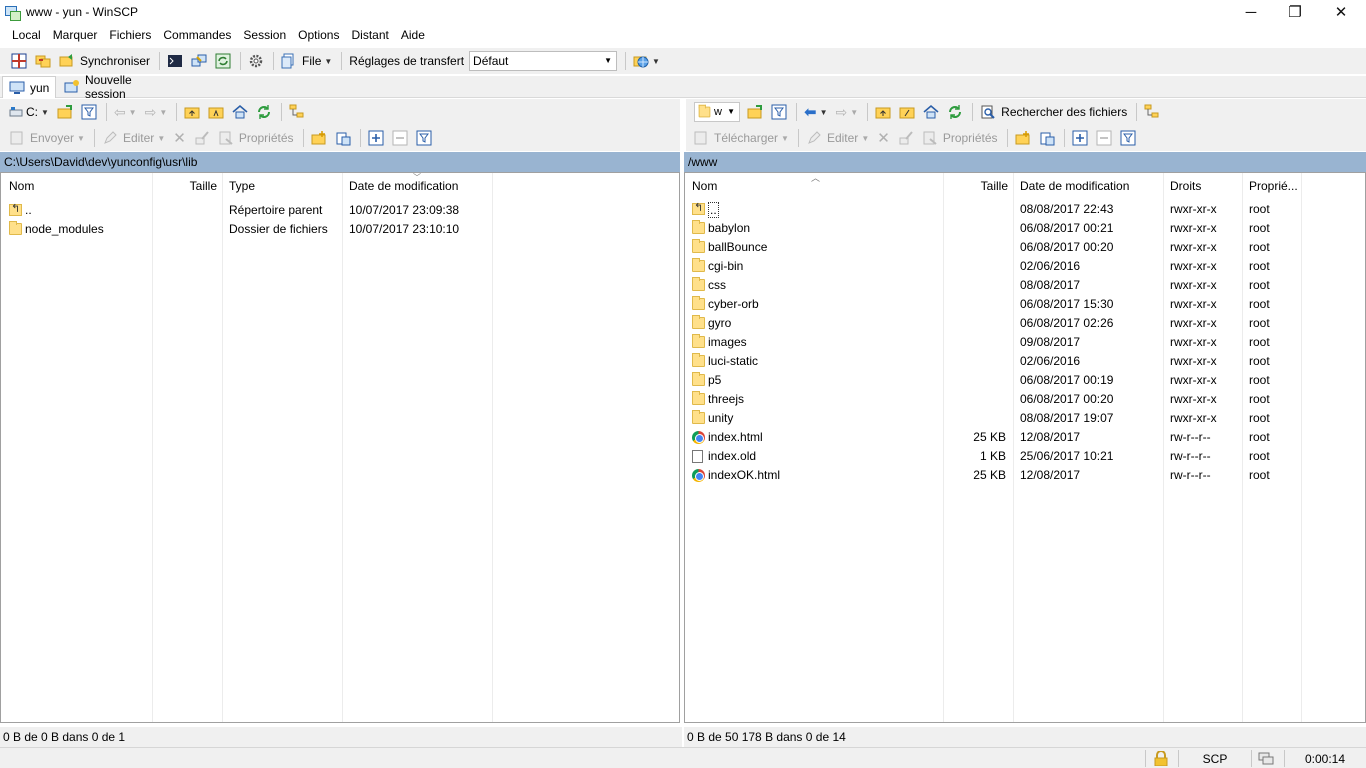  What do you see at coordinates (1128, 138) in the screenshot?
I see `right-filter-mask-button` at bounding box center [1128, 138].